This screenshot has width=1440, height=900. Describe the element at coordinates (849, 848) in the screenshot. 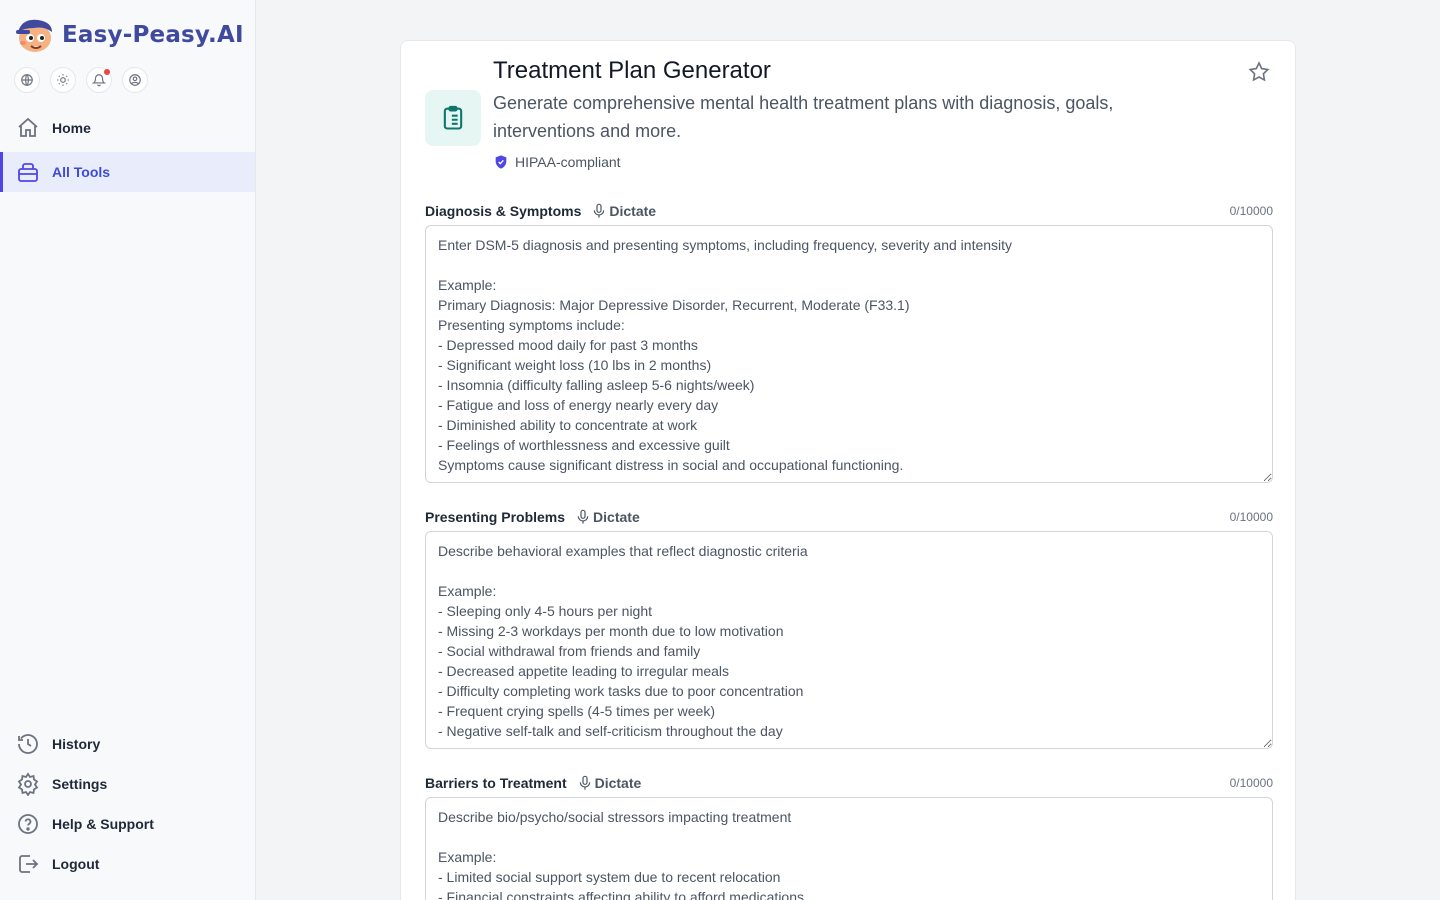

I see `barriers-treatment-textarea` at that location.